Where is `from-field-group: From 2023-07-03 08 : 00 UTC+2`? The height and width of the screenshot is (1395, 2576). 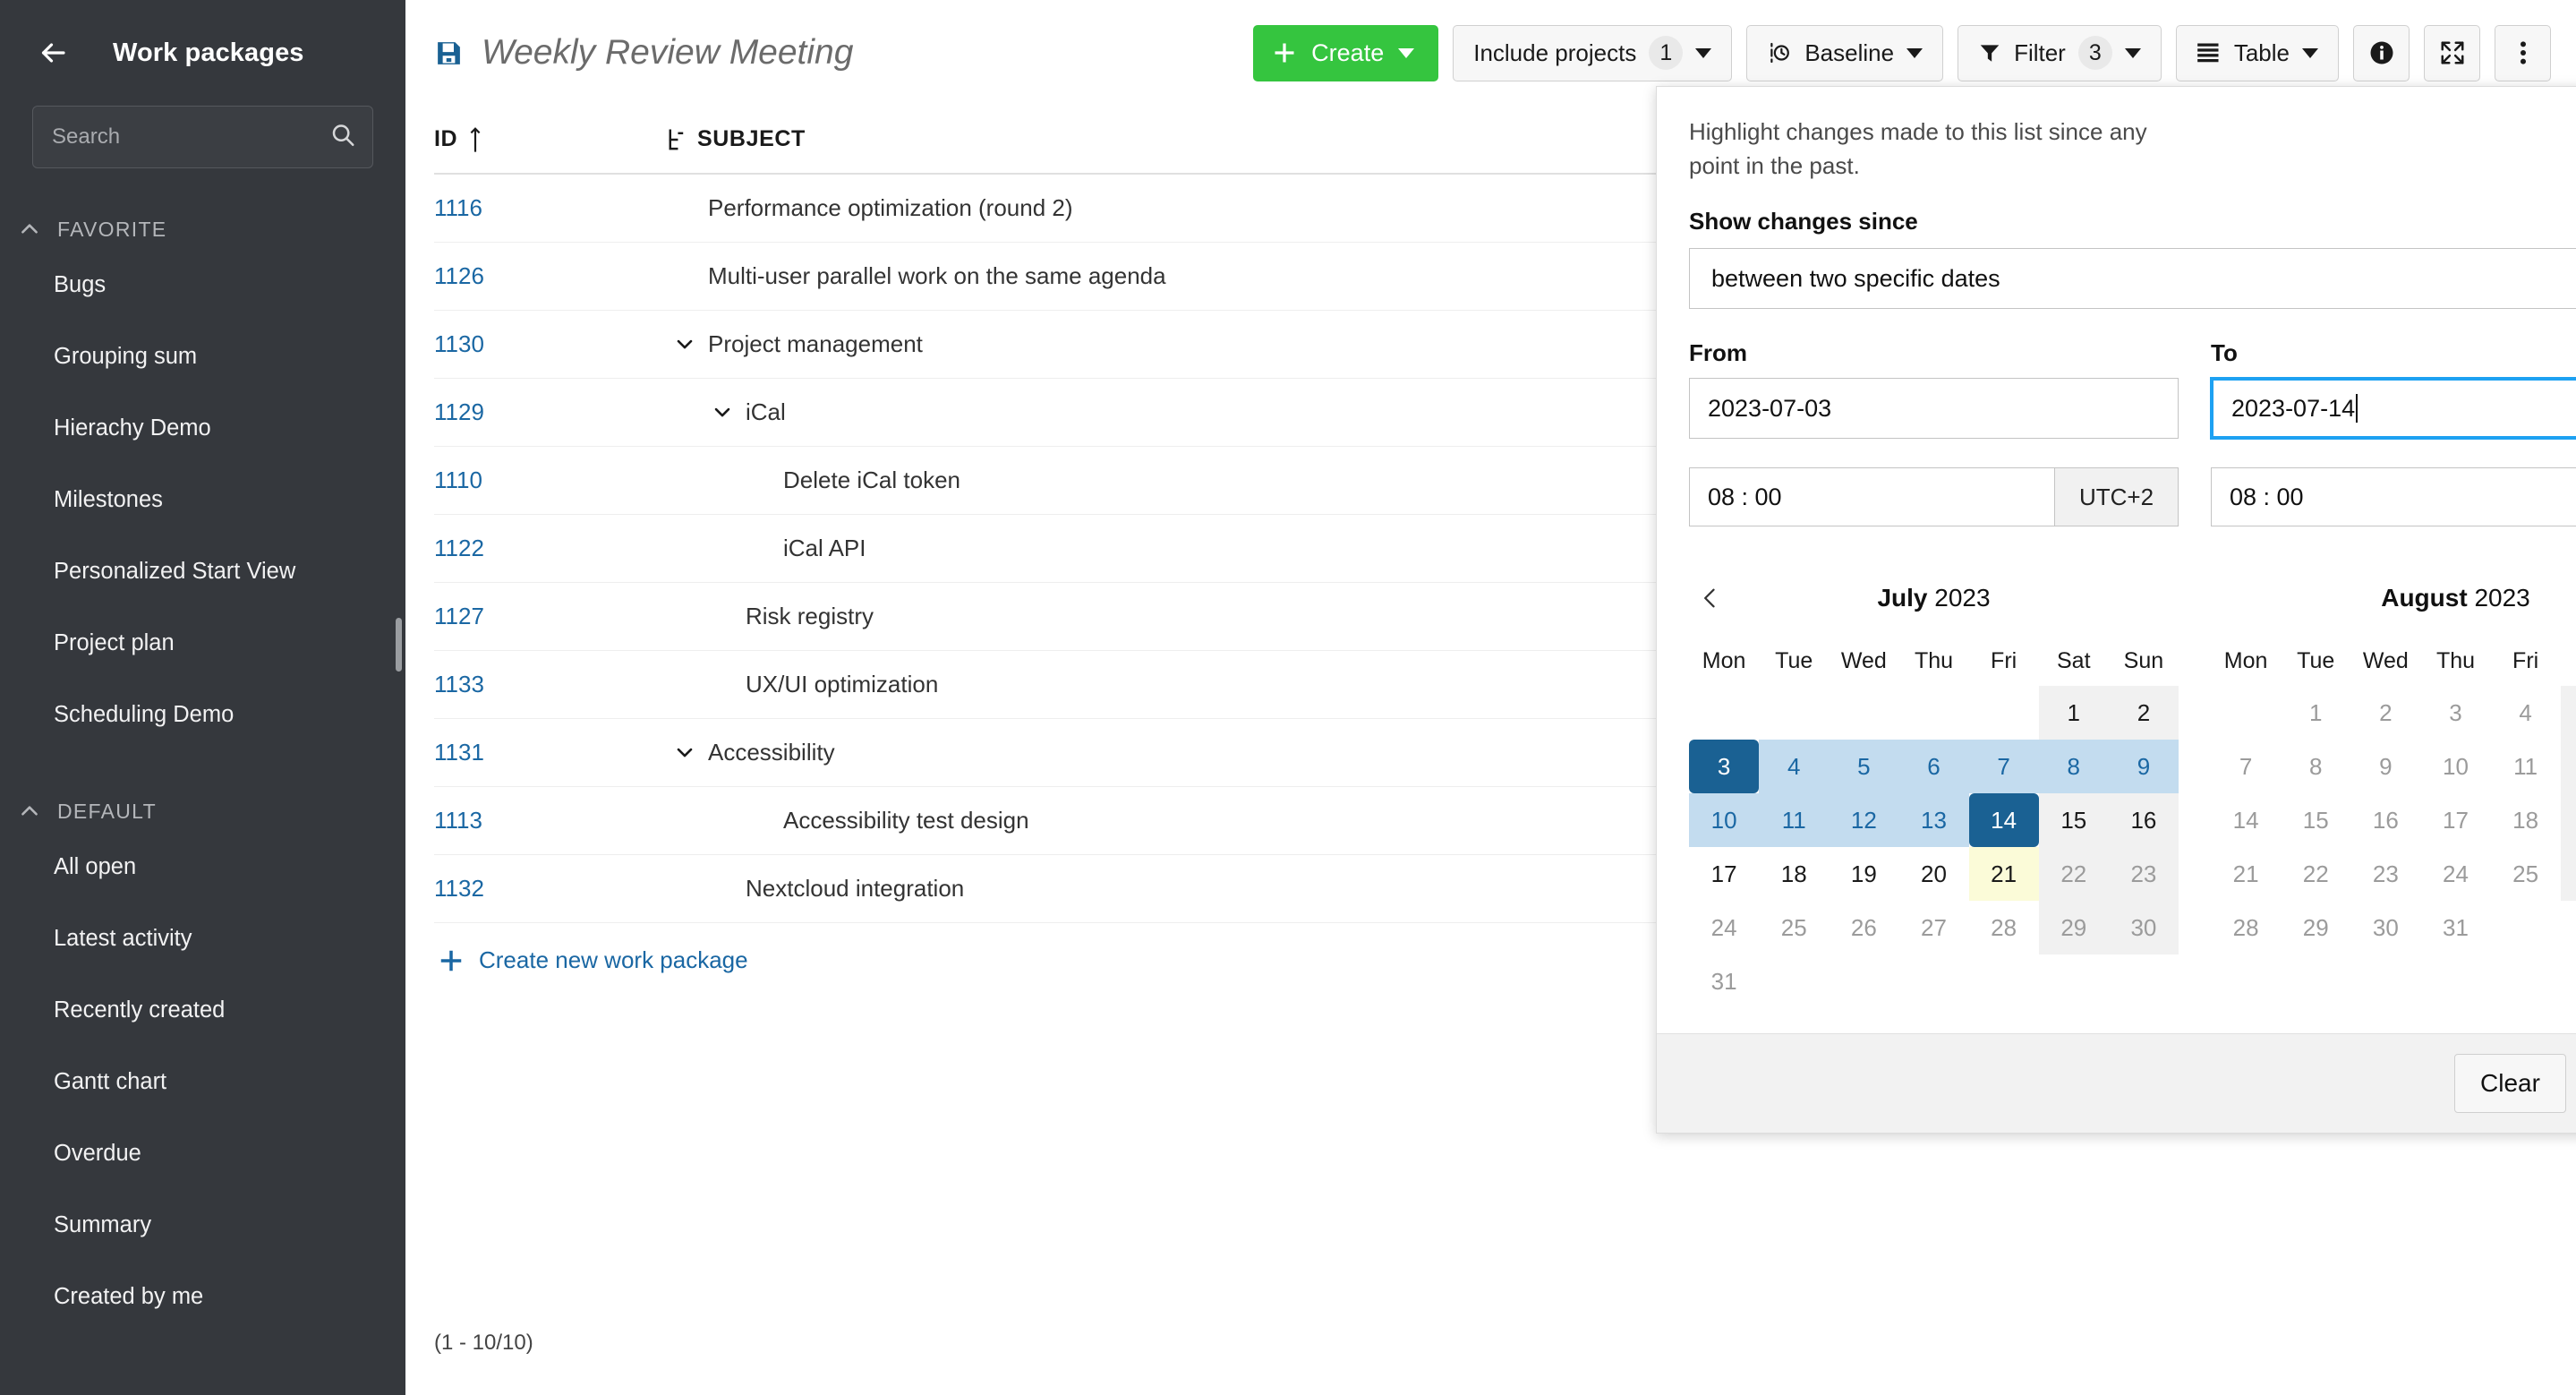 from-field-group: From 2023-07-03 08 : 00 UTC+2 is located at coordinates (1934, 433).